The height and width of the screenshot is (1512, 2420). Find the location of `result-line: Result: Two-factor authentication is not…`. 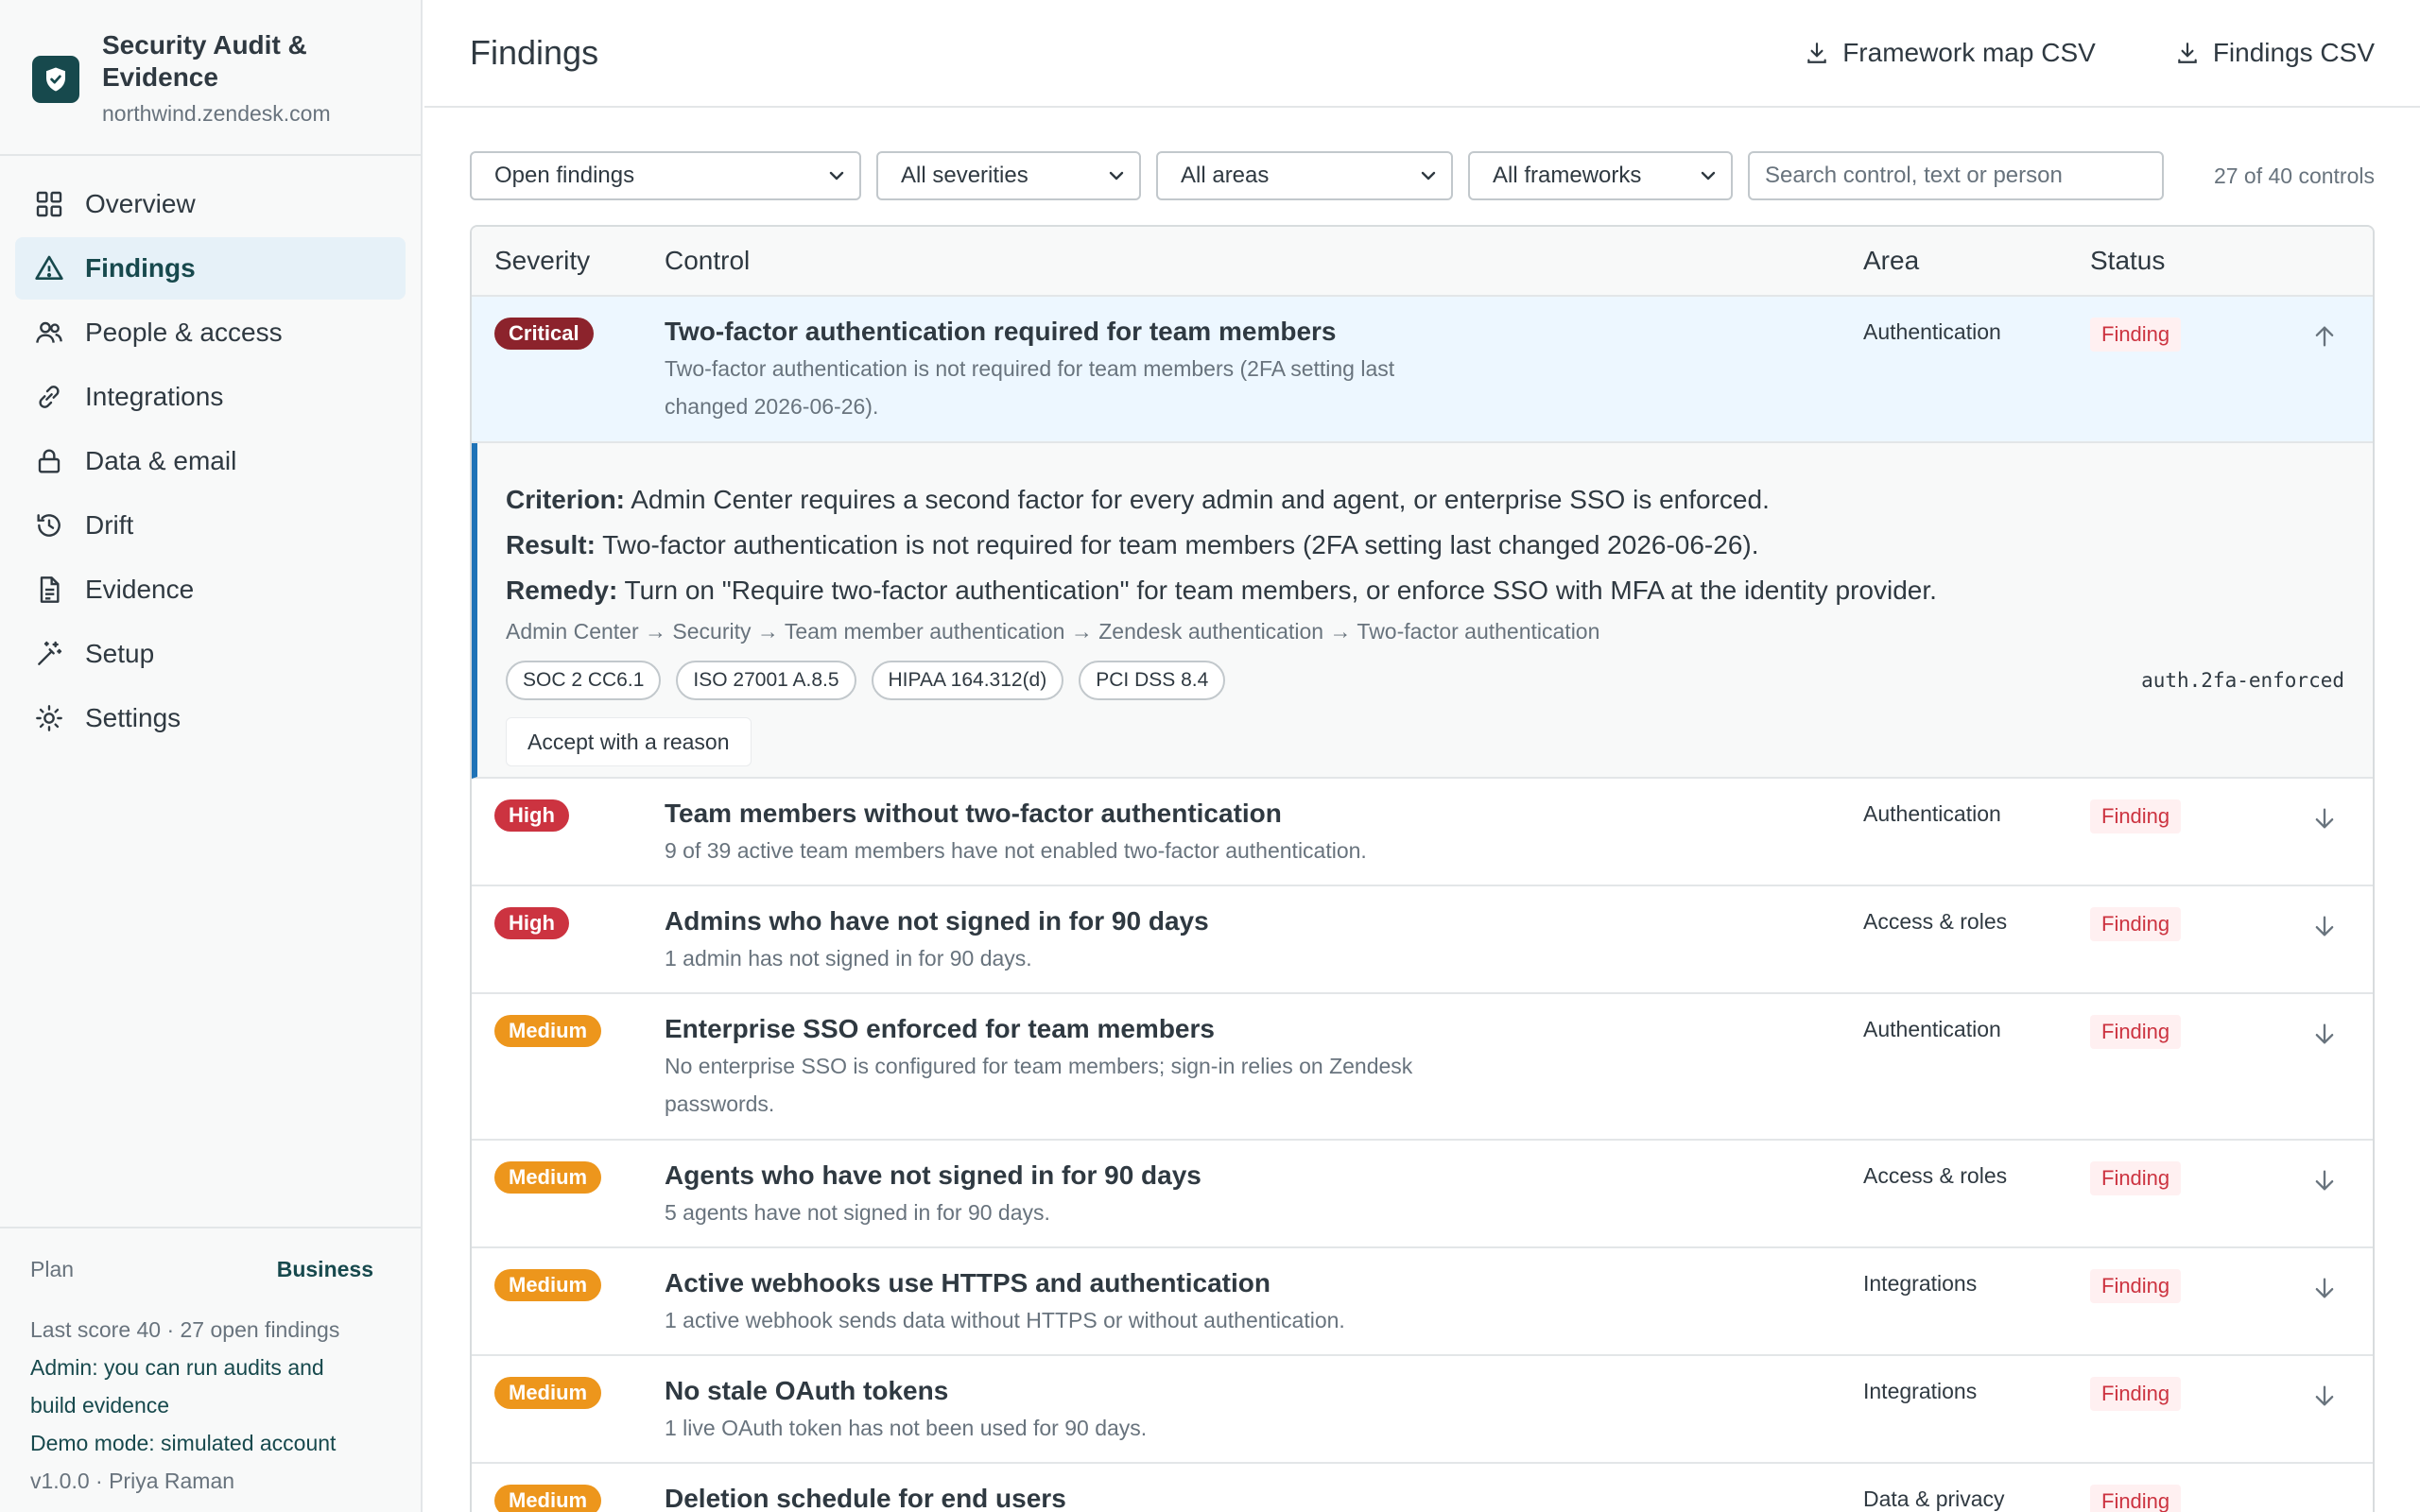

result-line: Result: Two-factor authentication is not… is located at coordinates (1425, 545).